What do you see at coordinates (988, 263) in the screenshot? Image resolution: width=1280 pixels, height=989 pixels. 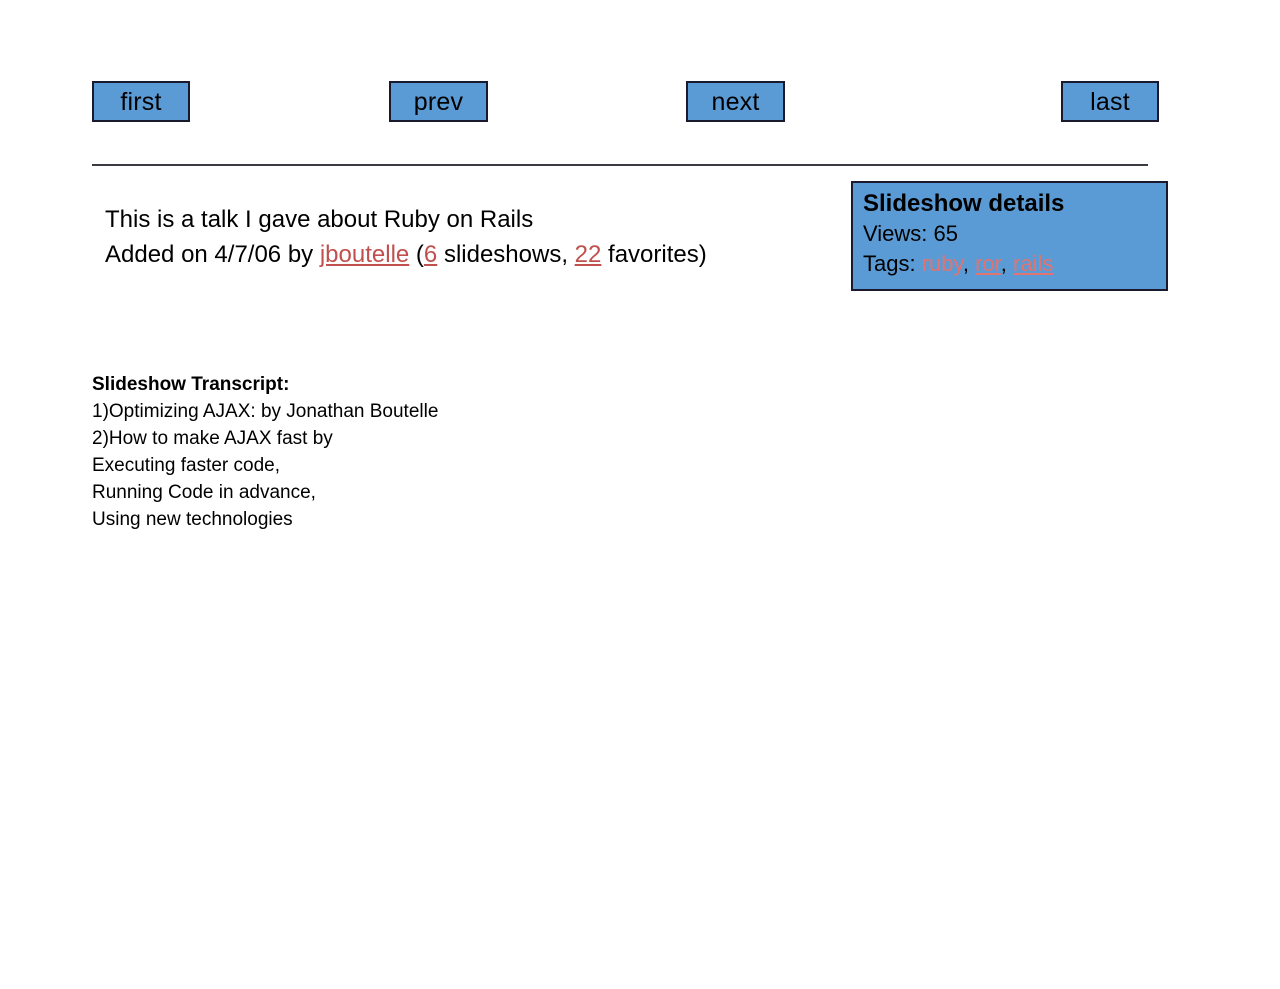 I see `tag-link-ror: ror` at bounding box center [988, 263].